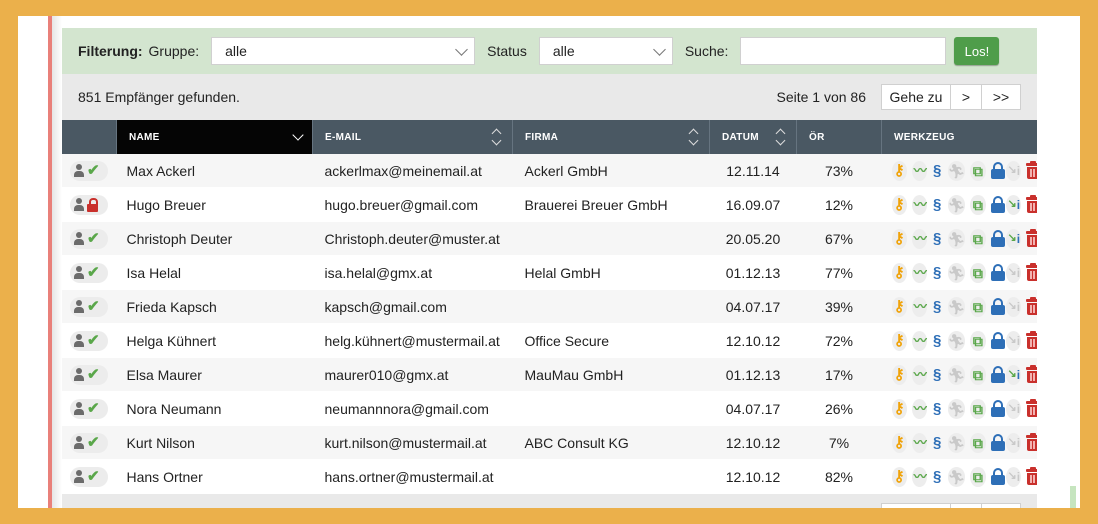 This screenshot has width=1098, height=524. What do you see at coordinates (1001, 505) in the screenshot?
I see `last-page-button-bottom: >>` at bounding box center [1001, 505].